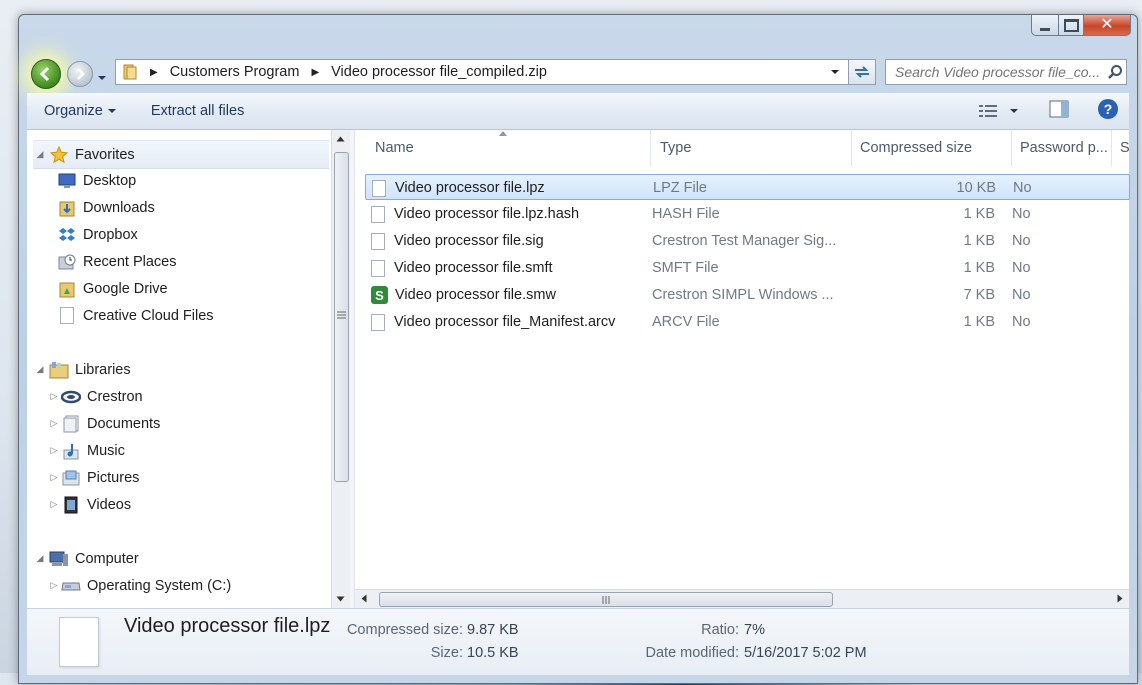  I want to click on file-list-scroll-thumb, so click(606, 599).